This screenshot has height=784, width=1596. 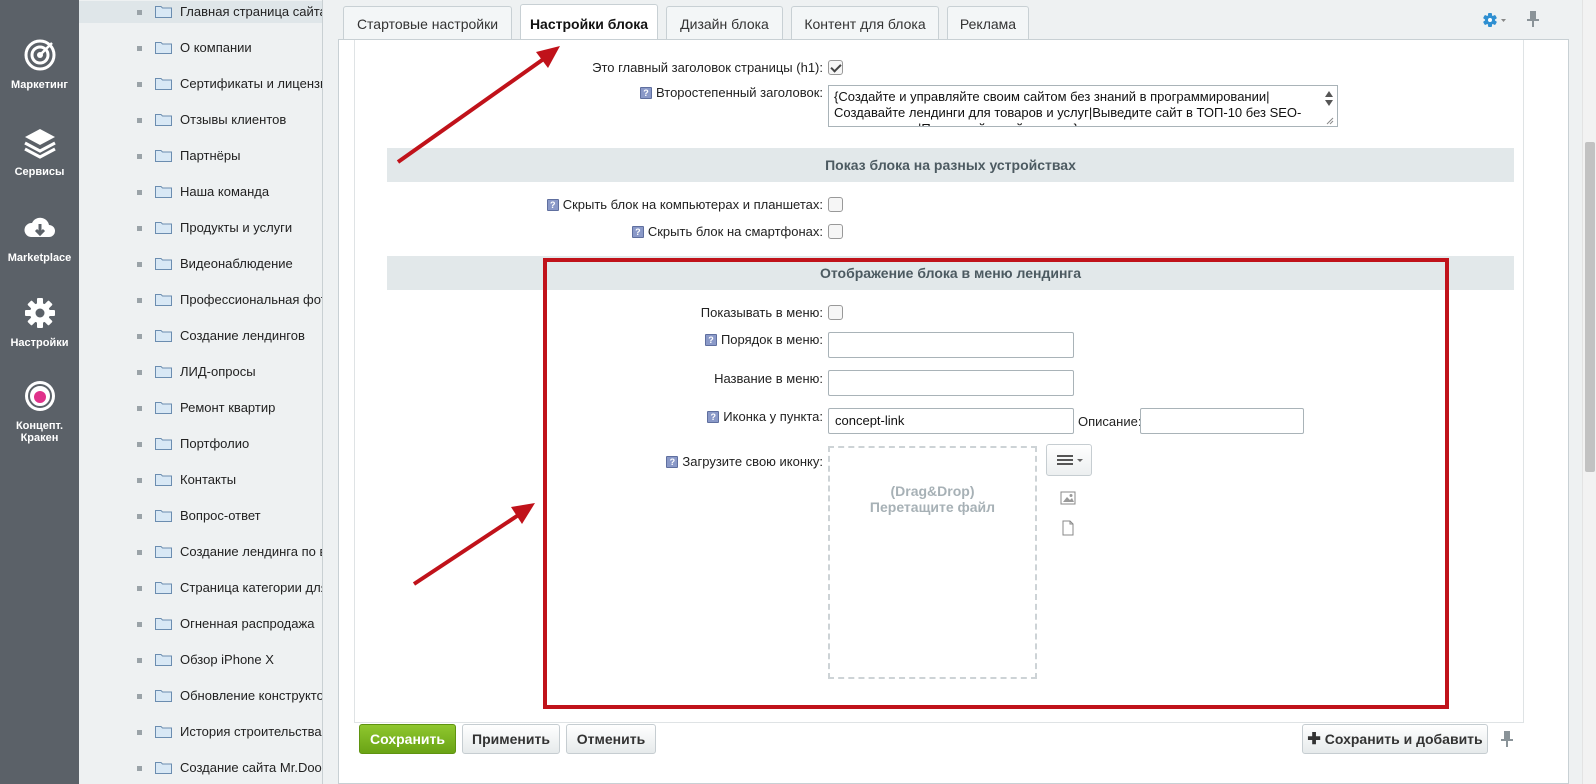 I want to click on nav-item-marketplace: Marketplace, so click(x=39, y=237).